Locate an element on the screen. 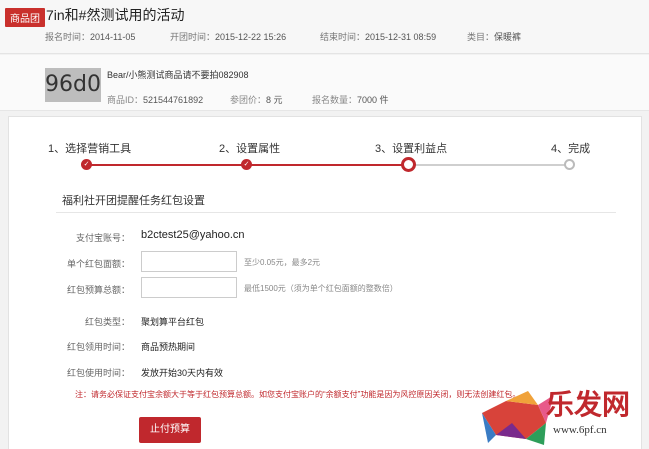  section-divider is located at coordinates (336, 212).